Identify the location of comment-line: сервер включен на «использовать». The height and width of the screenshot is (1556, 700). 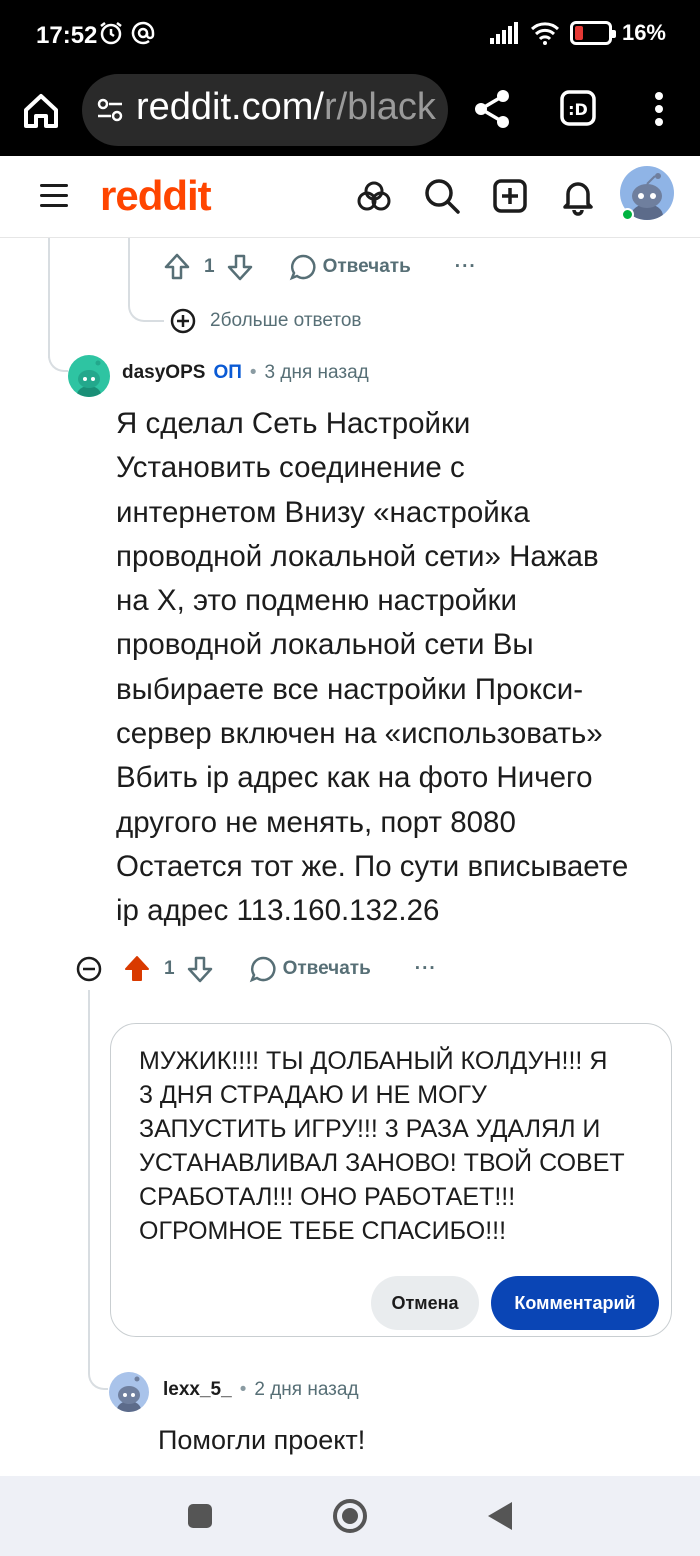
(359, 734).